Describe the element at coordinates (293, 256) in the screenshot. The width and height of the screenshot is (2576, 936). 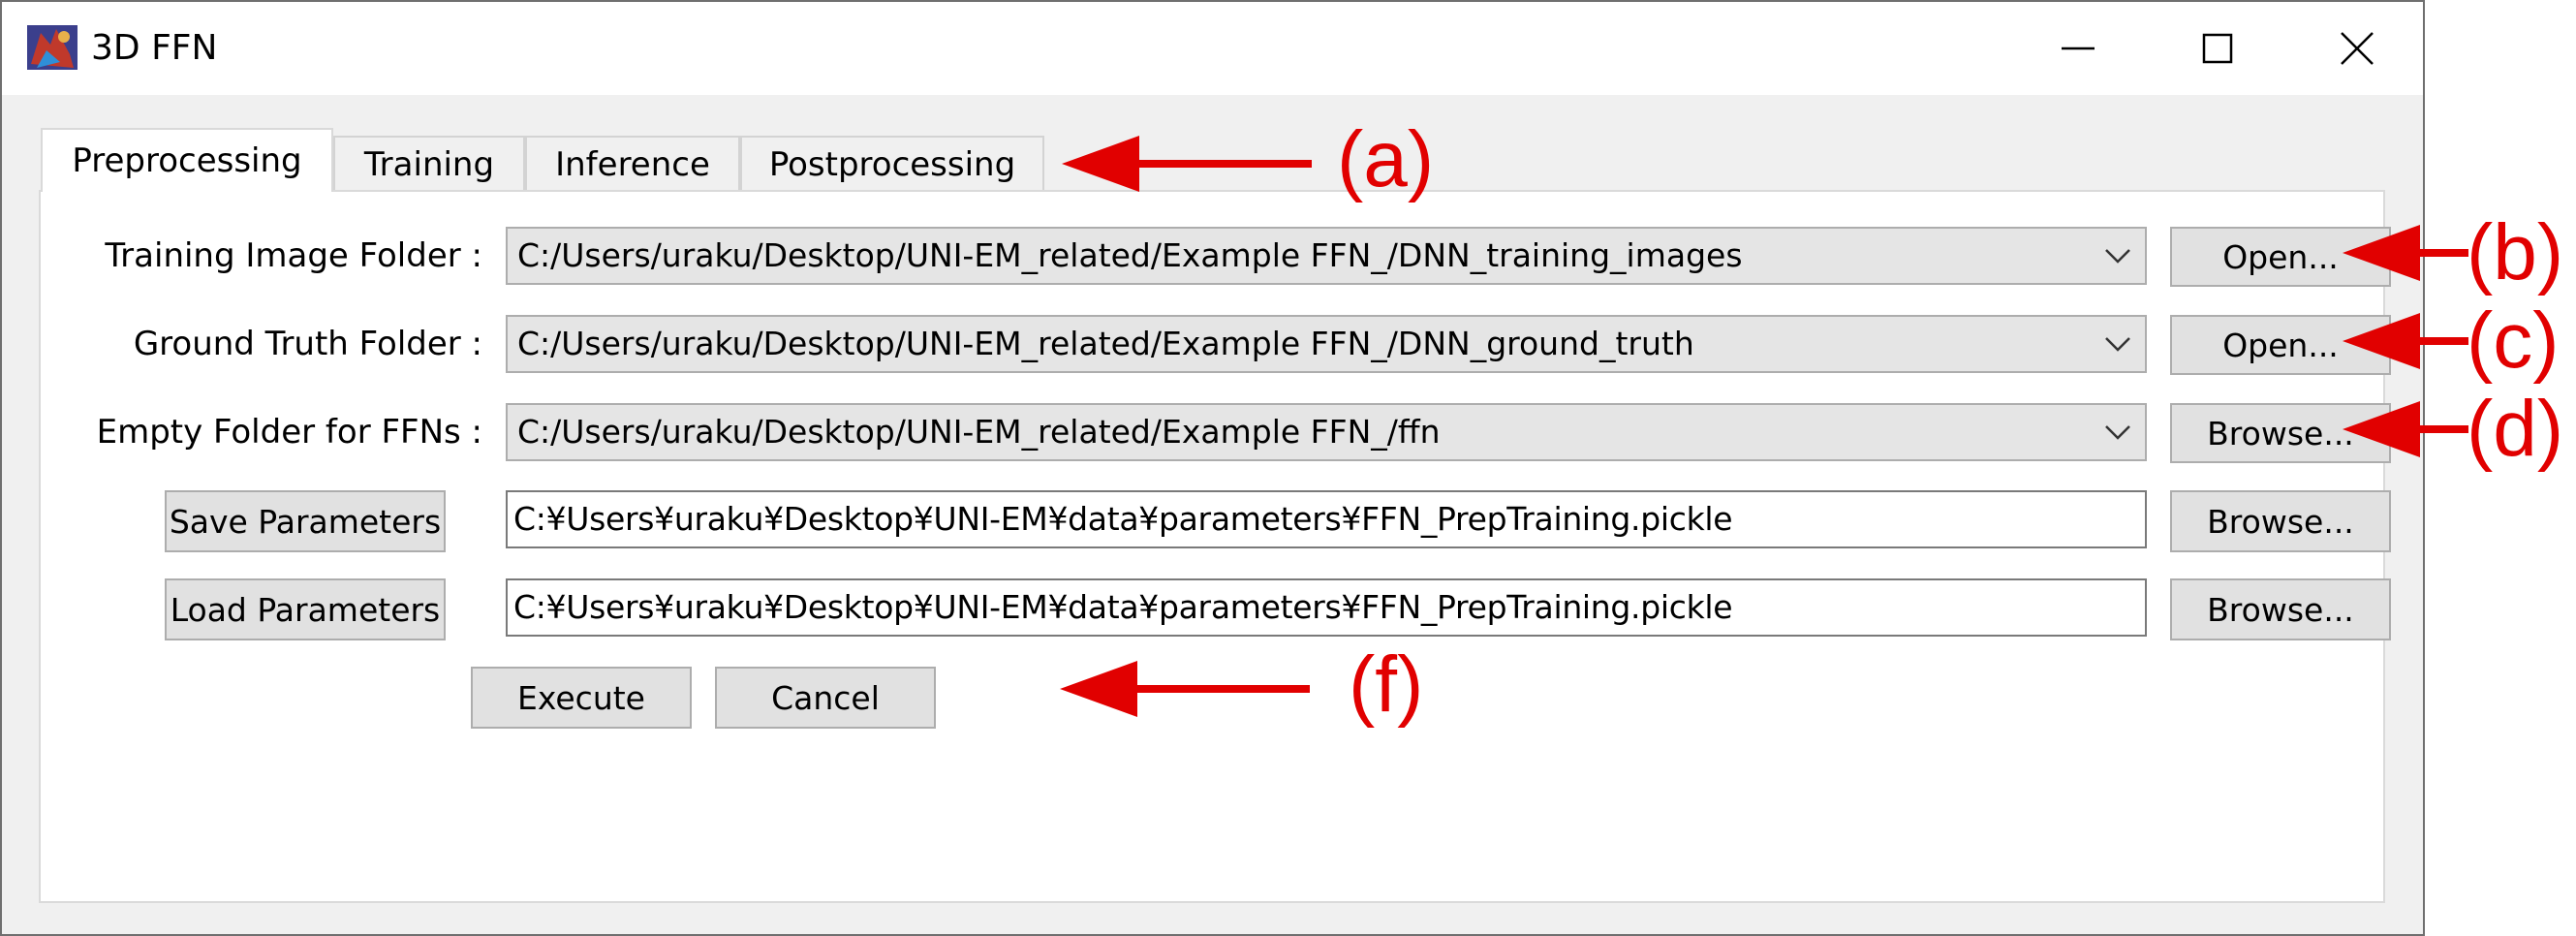
I see `training-image-folder-label: Training Image Folder :` at that location.